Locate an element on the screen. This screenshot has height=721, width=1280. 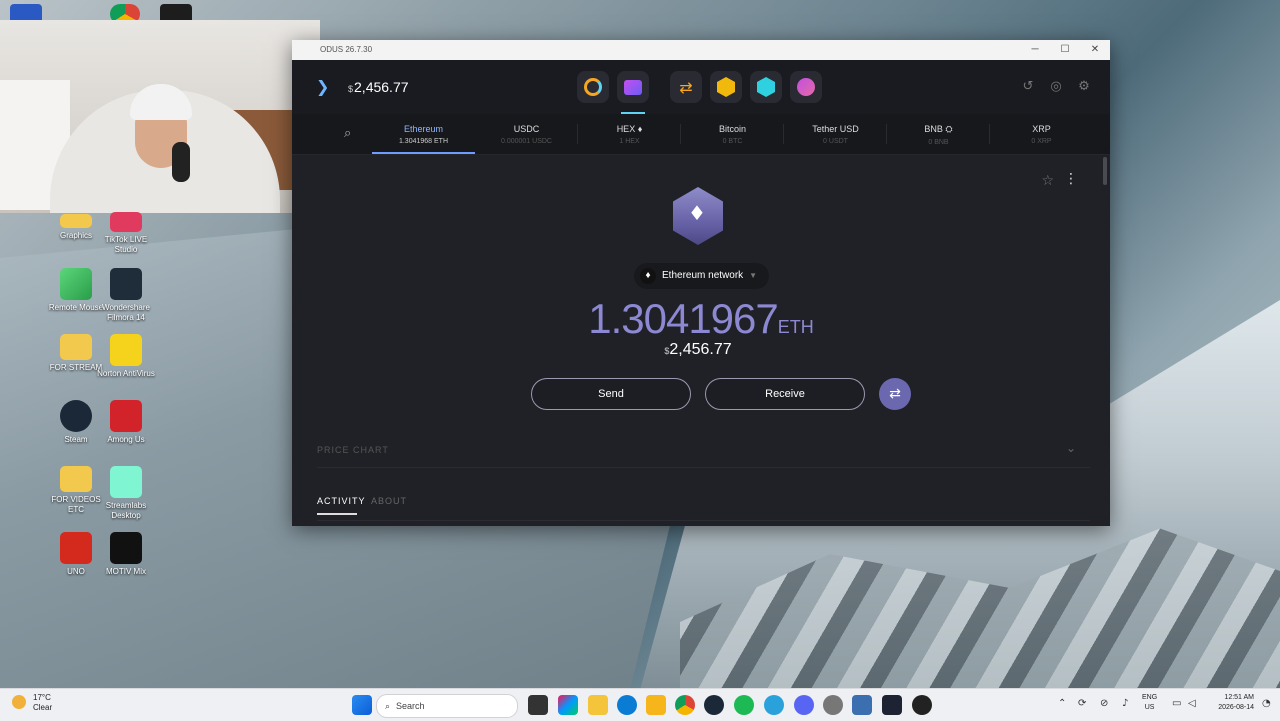
display-icon: ▭ is located at coordinates (1176, 703).